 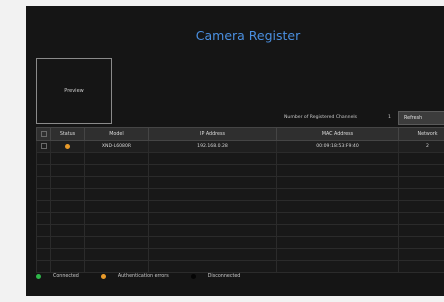 I want to click on status-dot-icon, so click(x=67, y=146).